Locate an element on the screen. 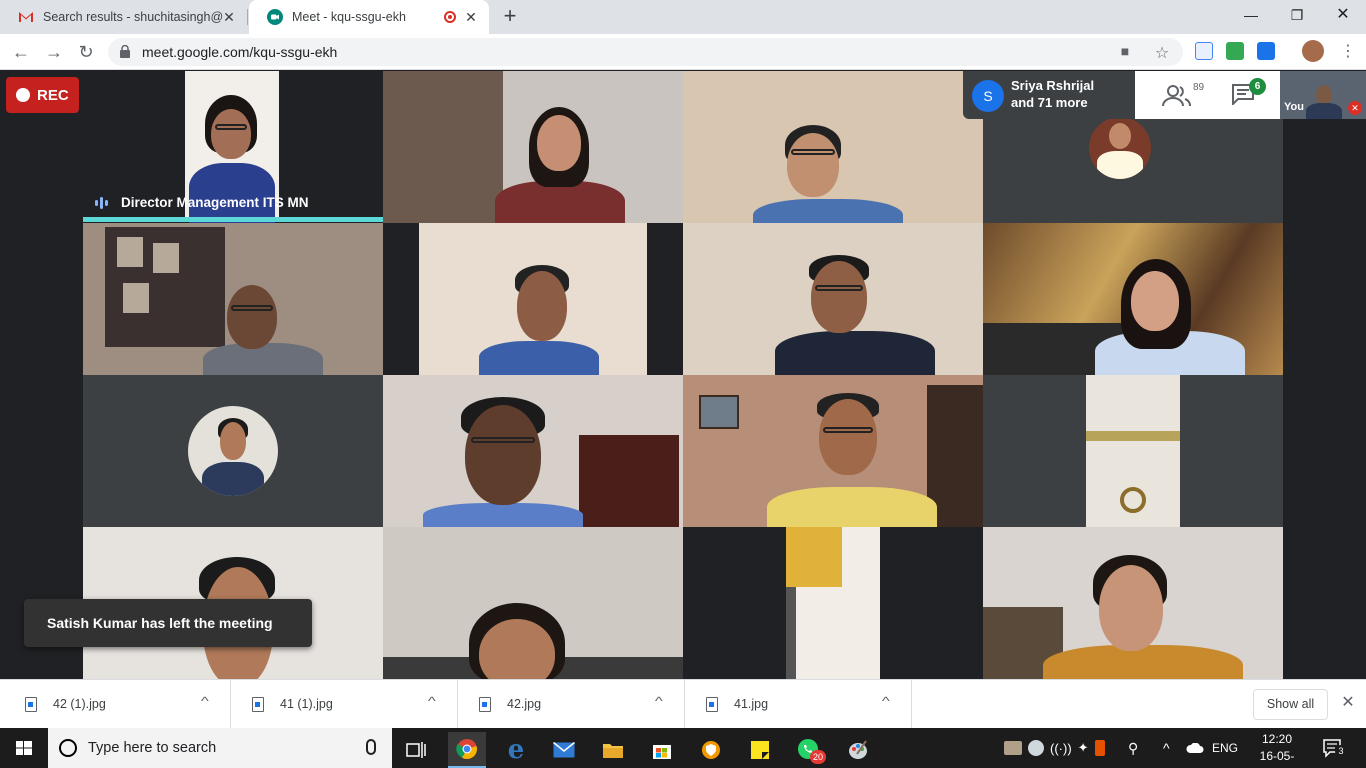 The image size is (1366, 768). clock: 12:20 16-05-2020 is located at coordinates (1277, 749).